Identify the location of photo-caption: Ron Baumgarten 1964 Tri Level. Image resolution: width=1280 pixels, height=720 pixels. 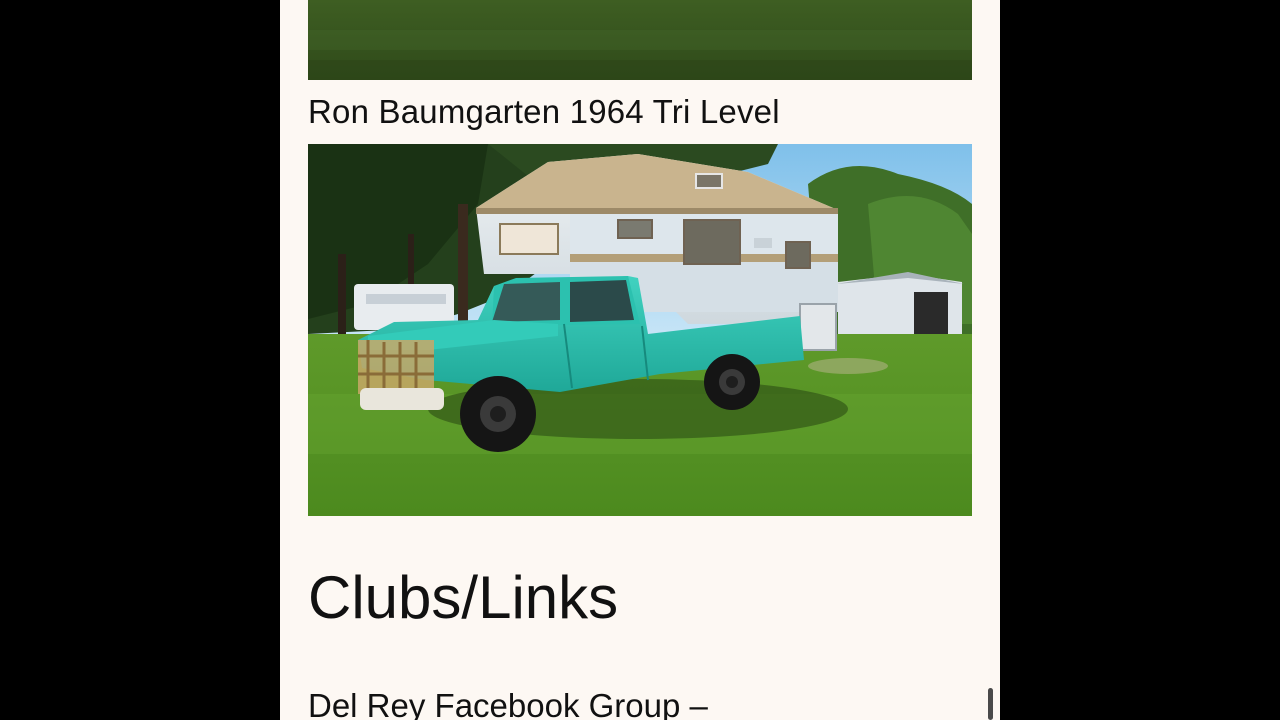
(544, 111).